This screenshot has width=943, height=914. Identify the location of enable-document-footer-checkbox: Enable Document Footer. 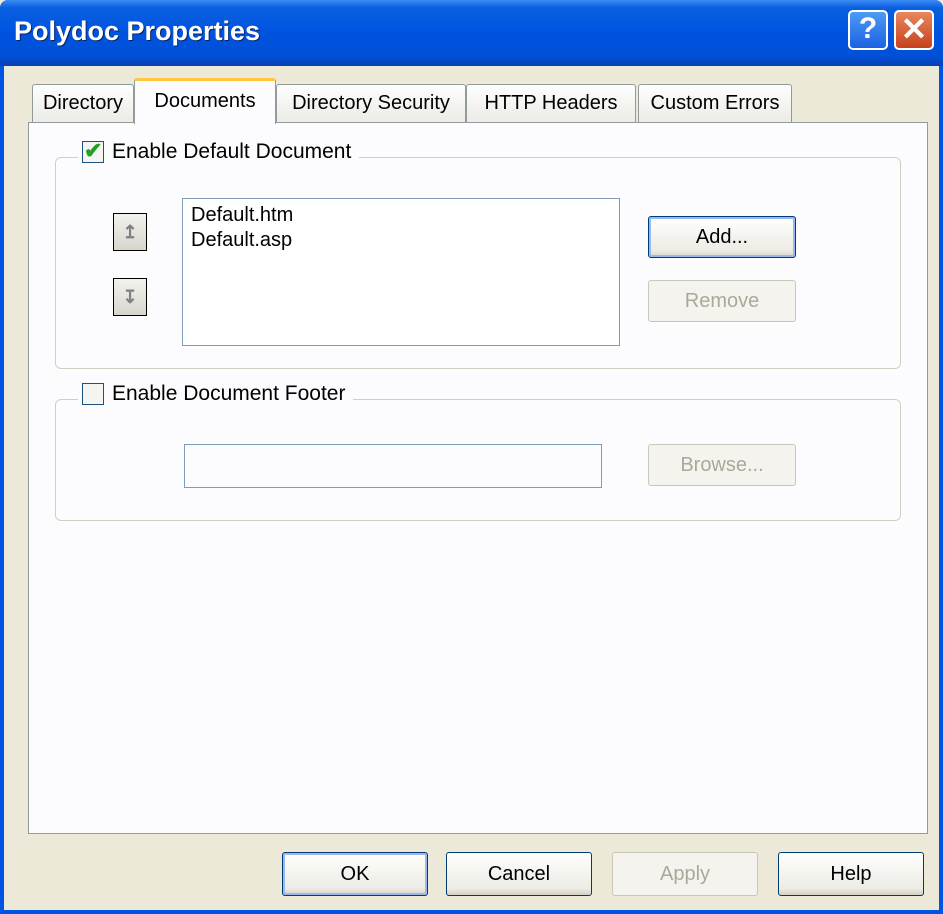
(216, 394).